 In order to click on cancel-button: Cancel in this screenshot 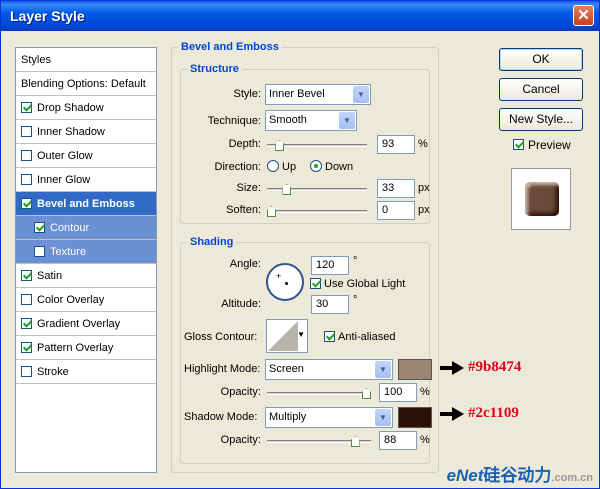, I will do `click(541, 89)`.